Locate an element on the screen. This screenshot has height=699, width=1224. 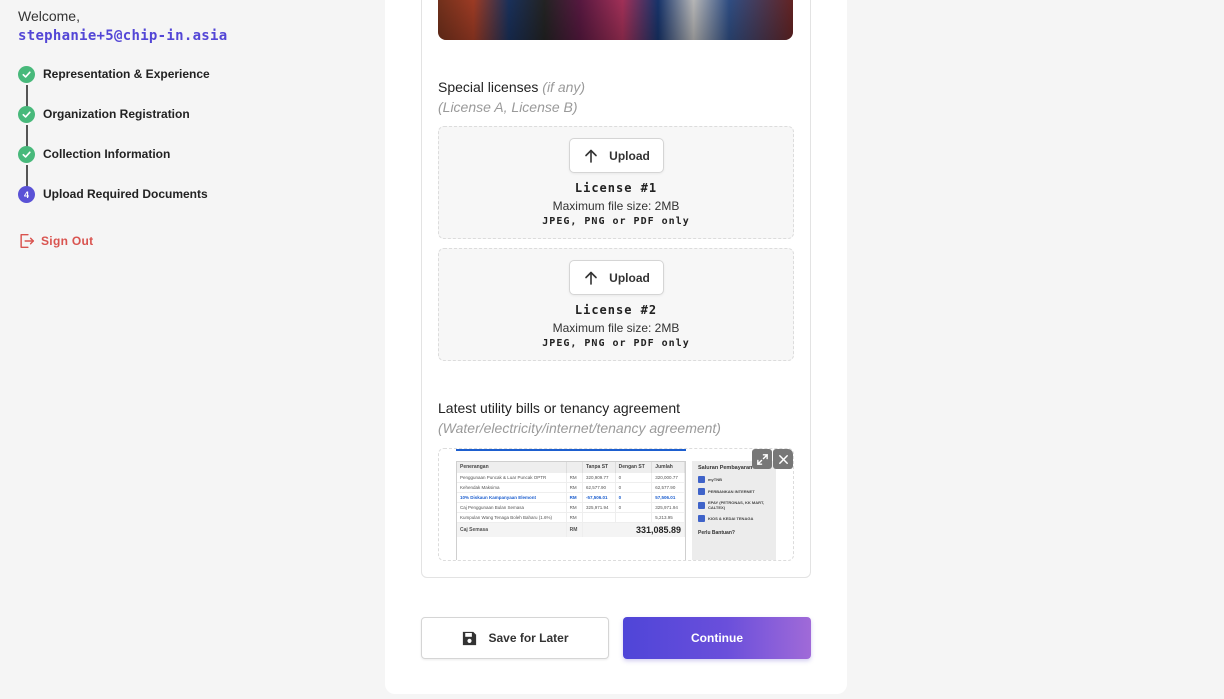
special-licenses-label: Special licenses is located at coordinates (488, 87).